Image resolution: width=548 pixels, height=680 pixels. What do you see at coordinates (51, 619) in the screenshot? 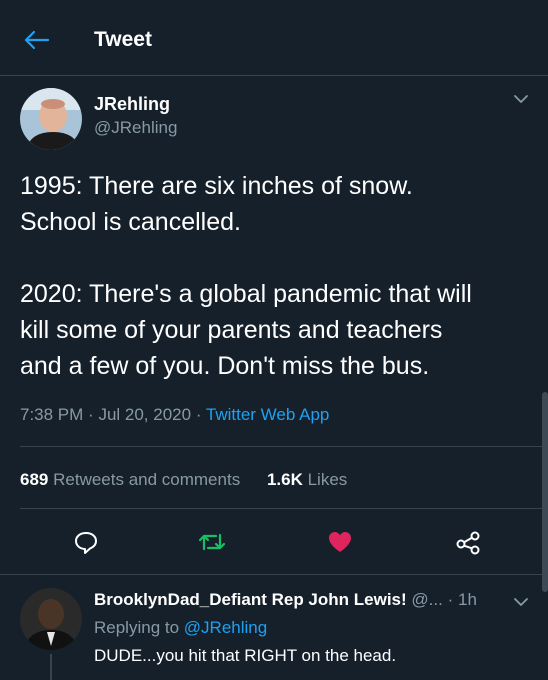
I see `reply-avatar` at bounding box center [51, 619].